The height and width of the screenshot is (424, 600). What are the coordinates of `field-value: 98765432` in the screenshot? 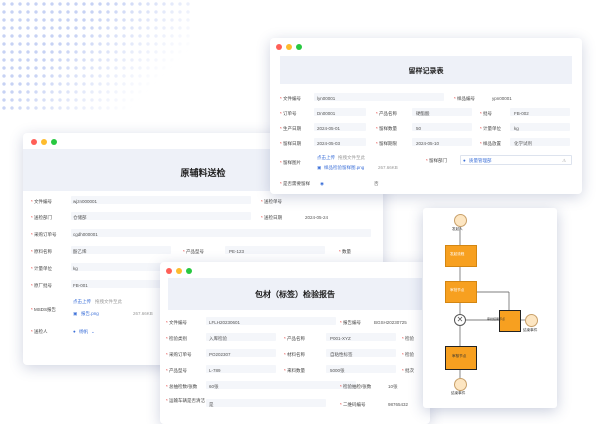 It's located at (398, 404).